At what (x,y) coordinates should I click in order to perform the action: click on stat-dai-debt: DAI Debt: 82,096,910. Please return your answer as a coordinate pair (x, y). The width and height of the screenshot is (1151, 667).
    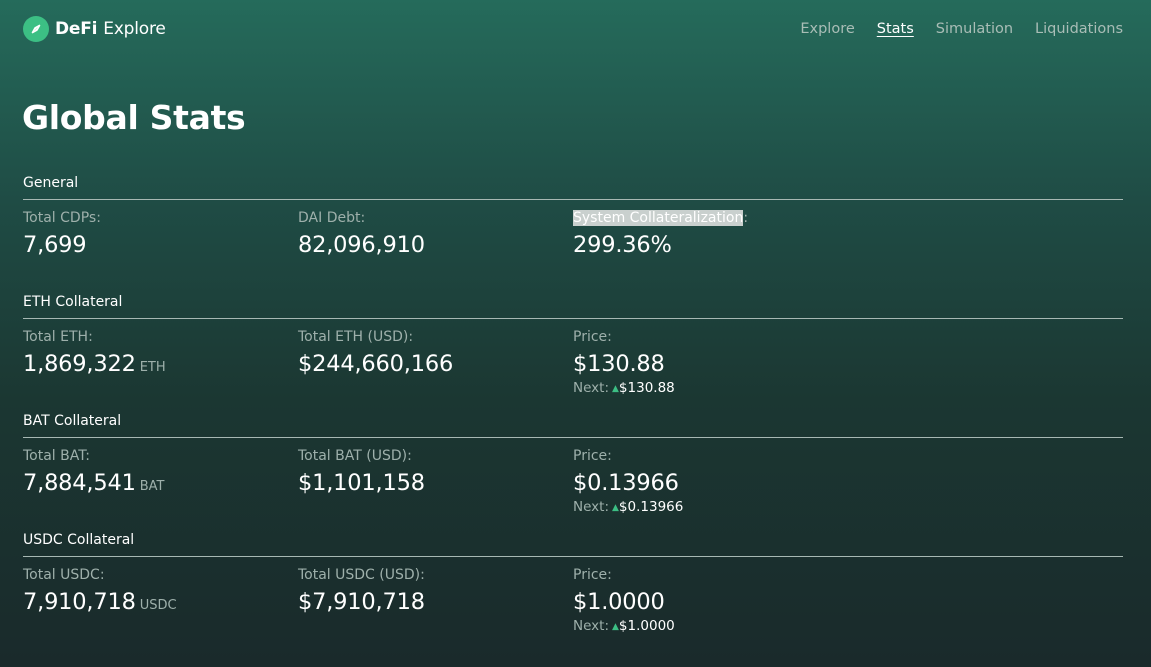
    Looking at the image, I should click on (435, 235).